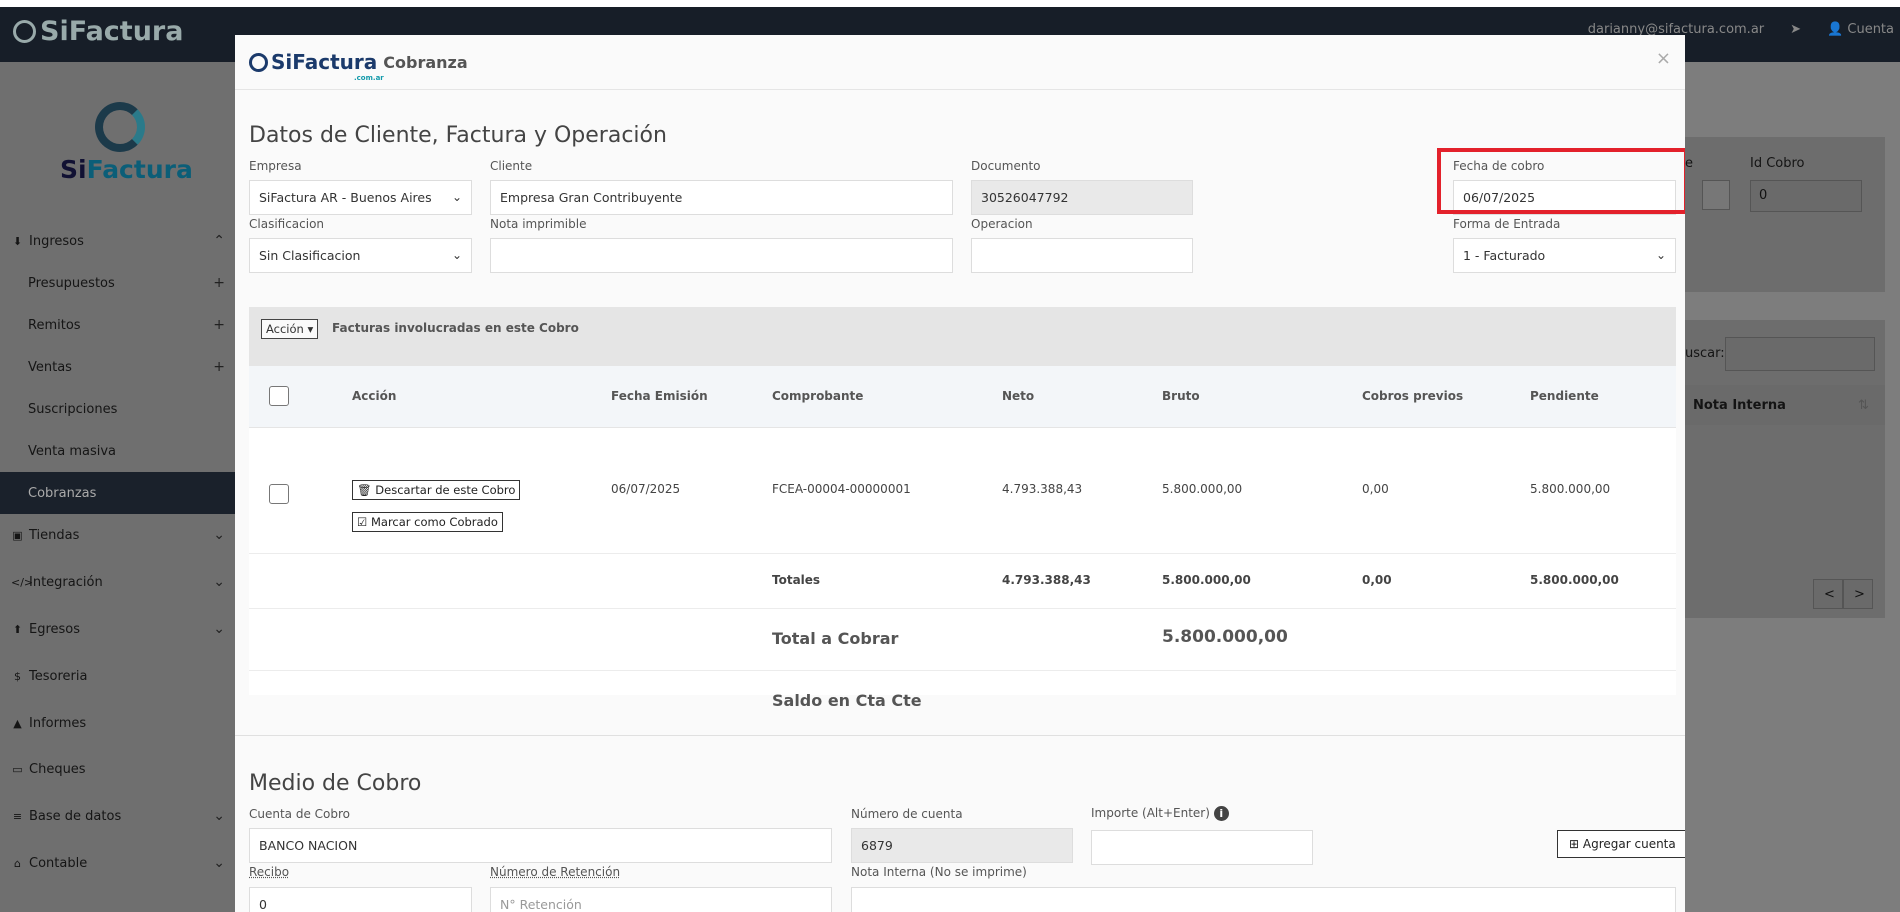 The height and width of the screenshot is (912, 1900). Describe the element at coordinates (1561, 181) in the screenshot. I see `highlight-box` at that location.